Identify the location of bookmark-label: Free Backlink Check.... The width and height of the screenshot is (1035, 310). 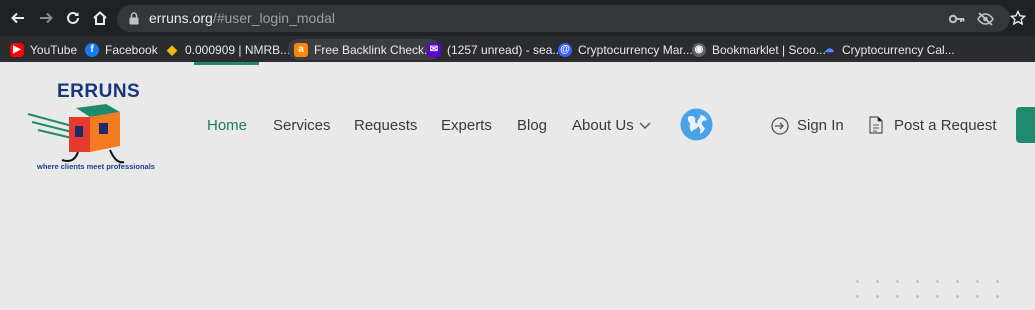
(374, 49).